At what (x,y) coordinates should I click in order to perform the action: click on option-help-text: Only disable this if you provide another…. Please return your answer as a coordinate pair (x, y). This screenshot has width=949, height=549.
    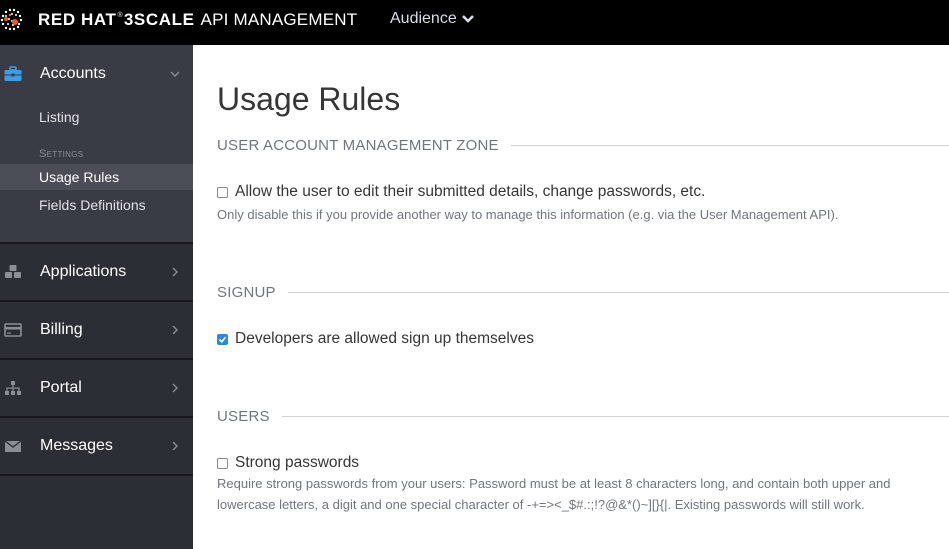
    Looking at the image, I should click on (528, 214).